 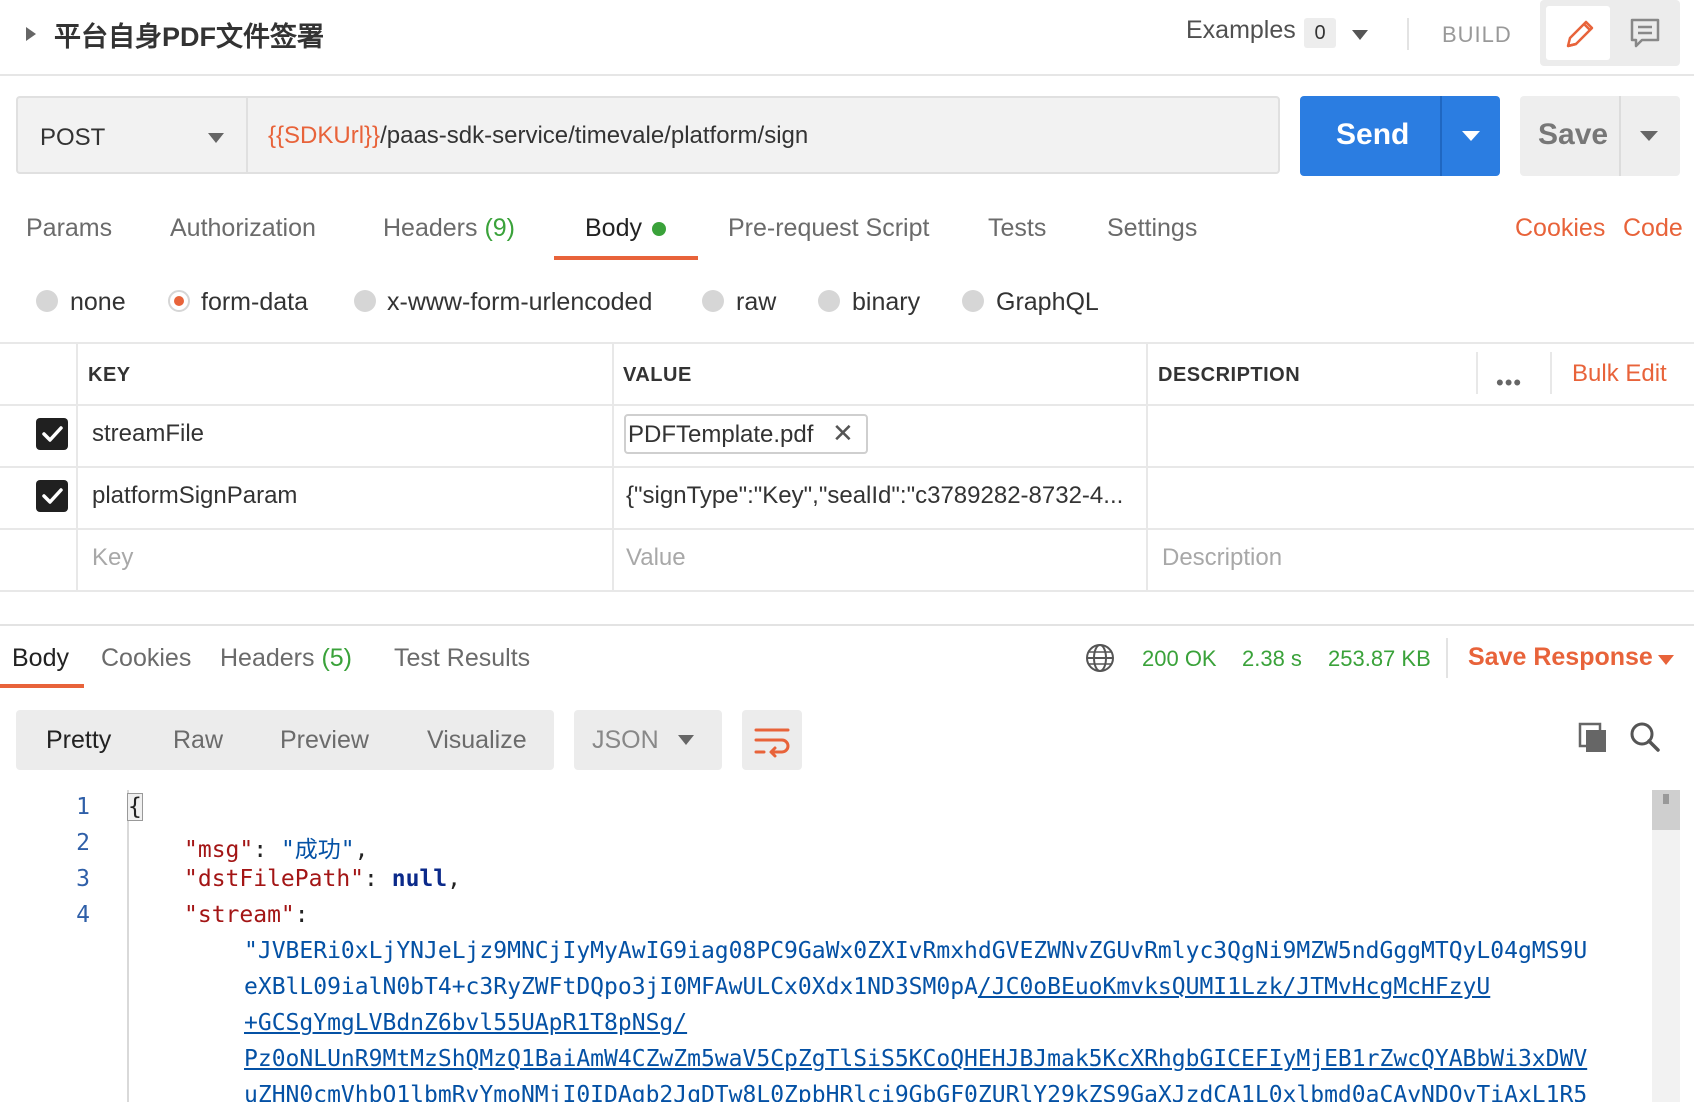 What do you see at coordinates (843, 433) in the screenshot?
I see `close-icon: ✕` at bounding box center [843, 433].